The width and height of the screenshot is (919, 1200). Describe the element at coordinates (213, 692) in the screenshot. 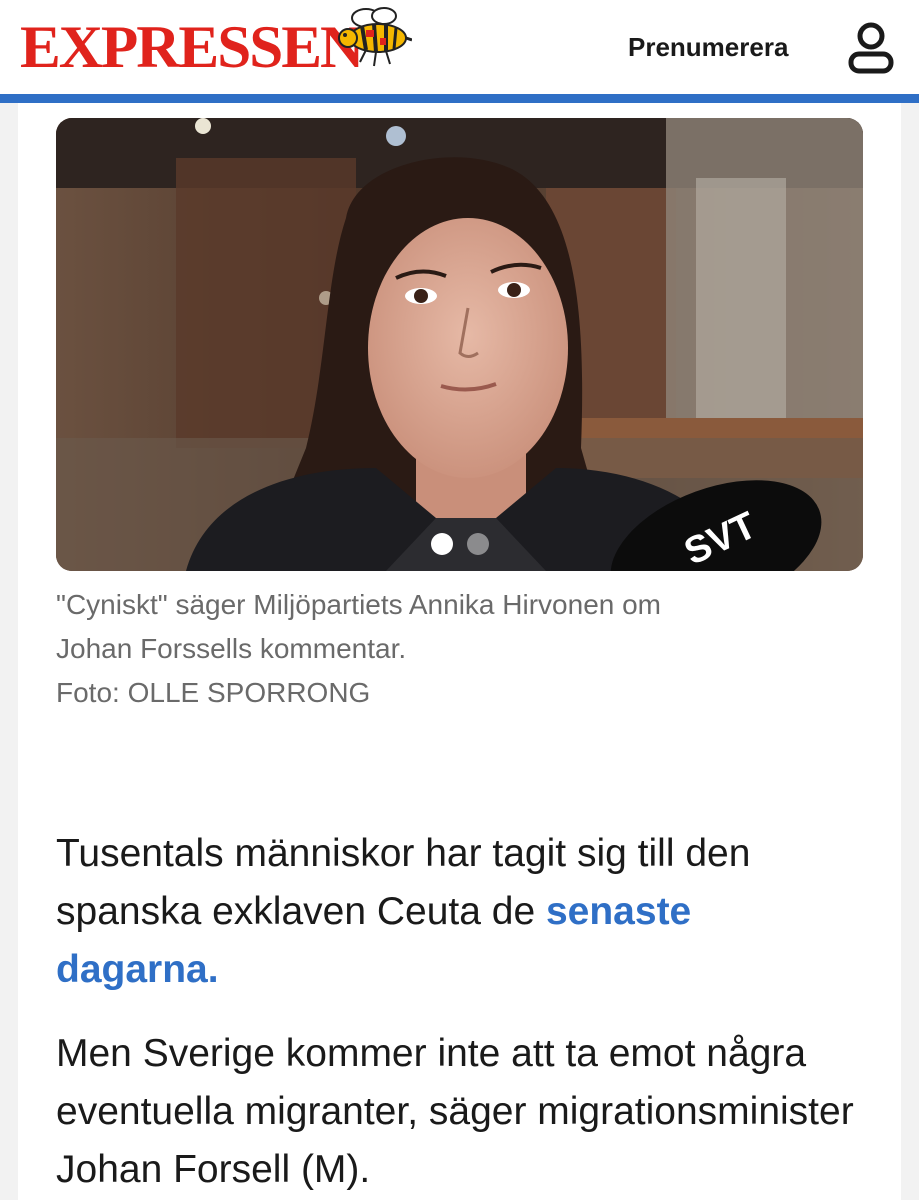

I see `photo-credit: Foto: OLLE SPORRONG` at that location.